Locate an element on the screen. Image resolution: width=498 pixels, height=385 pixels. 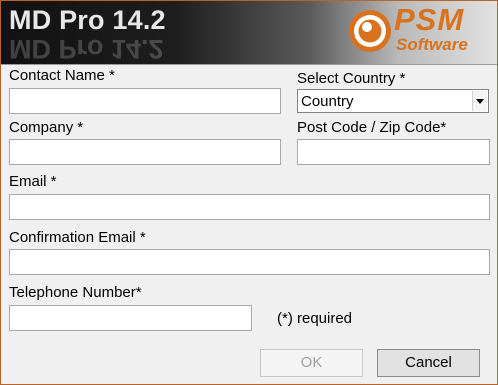
required-note: (*) required is located at coordinates (315, 318).